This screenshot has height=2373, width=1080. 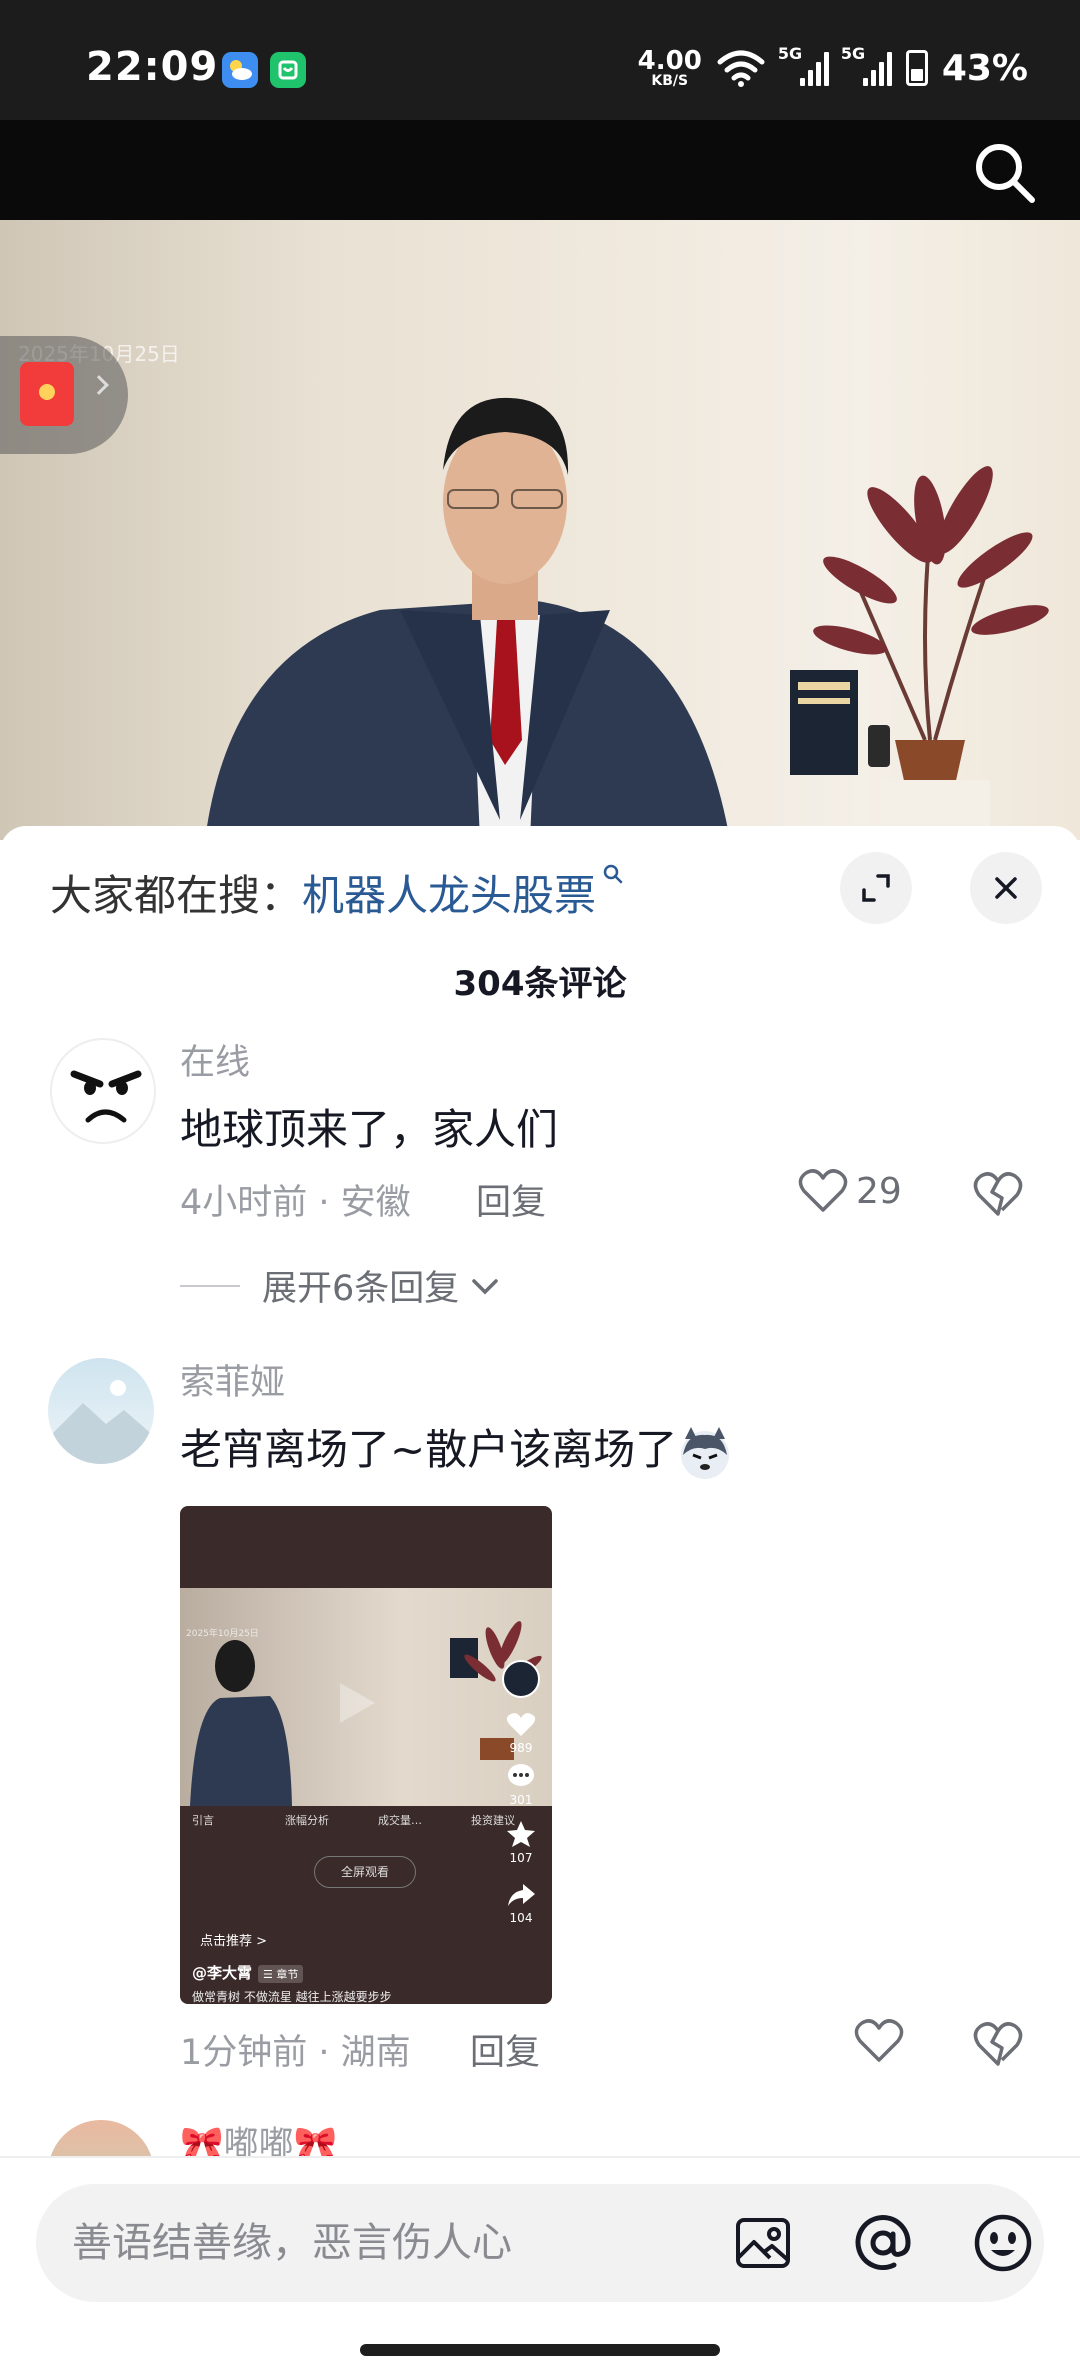 I want to click on image-button, so click(x=763, y=2243).